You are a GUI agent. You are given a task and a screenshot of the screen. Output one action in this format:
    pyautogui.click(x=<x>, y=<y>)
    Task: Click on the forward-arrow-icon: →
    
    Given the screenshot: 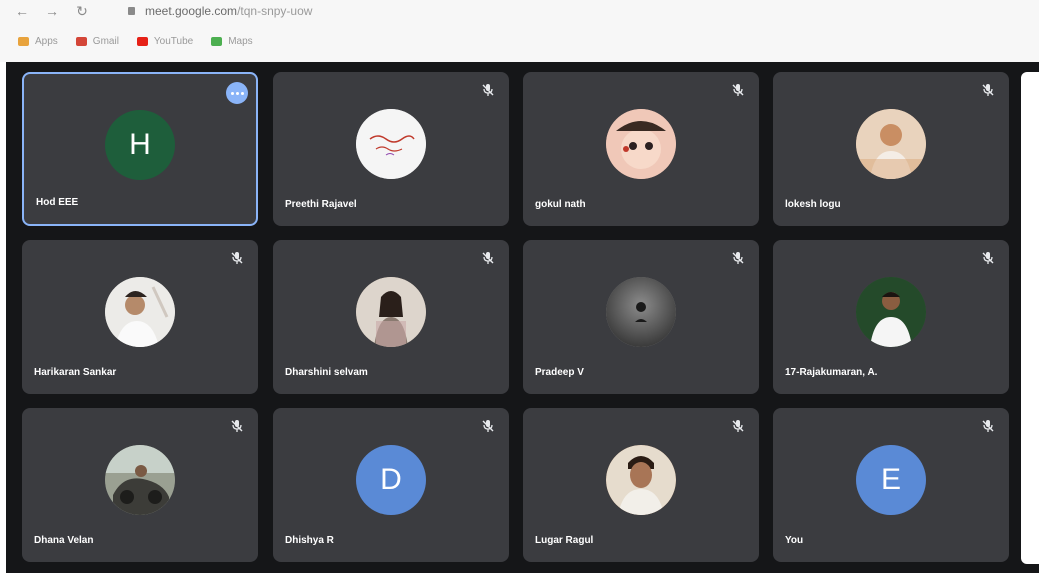 What is the action you would take?
    pyautogui.click(x=52, y=11)
    